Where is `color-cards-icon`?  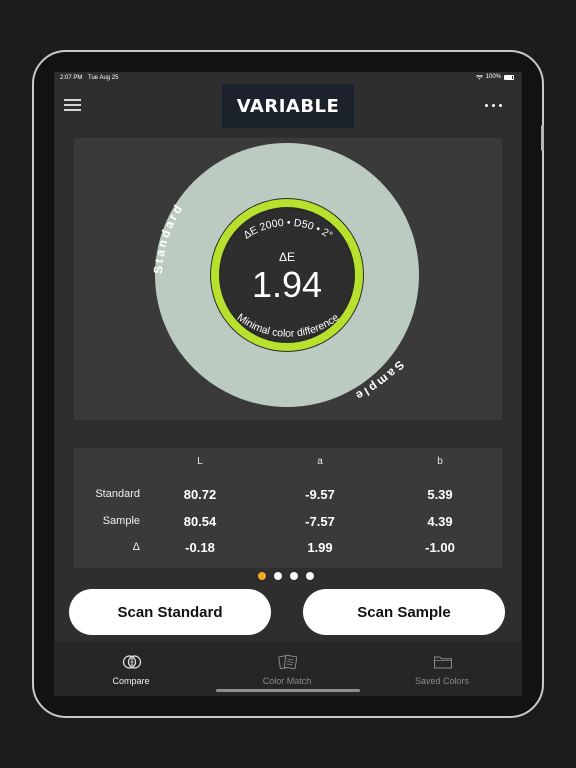
color-cards-icon is located at coordinates (288, 662).